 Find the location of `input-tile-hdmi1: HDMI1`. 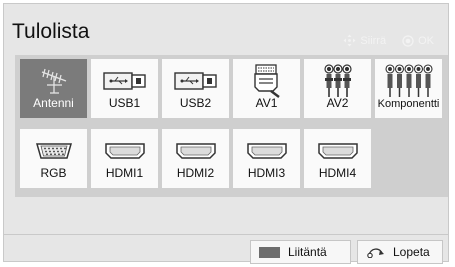

input-tile-hdmi1: HDMI1 is located at coordinates (124, 158).